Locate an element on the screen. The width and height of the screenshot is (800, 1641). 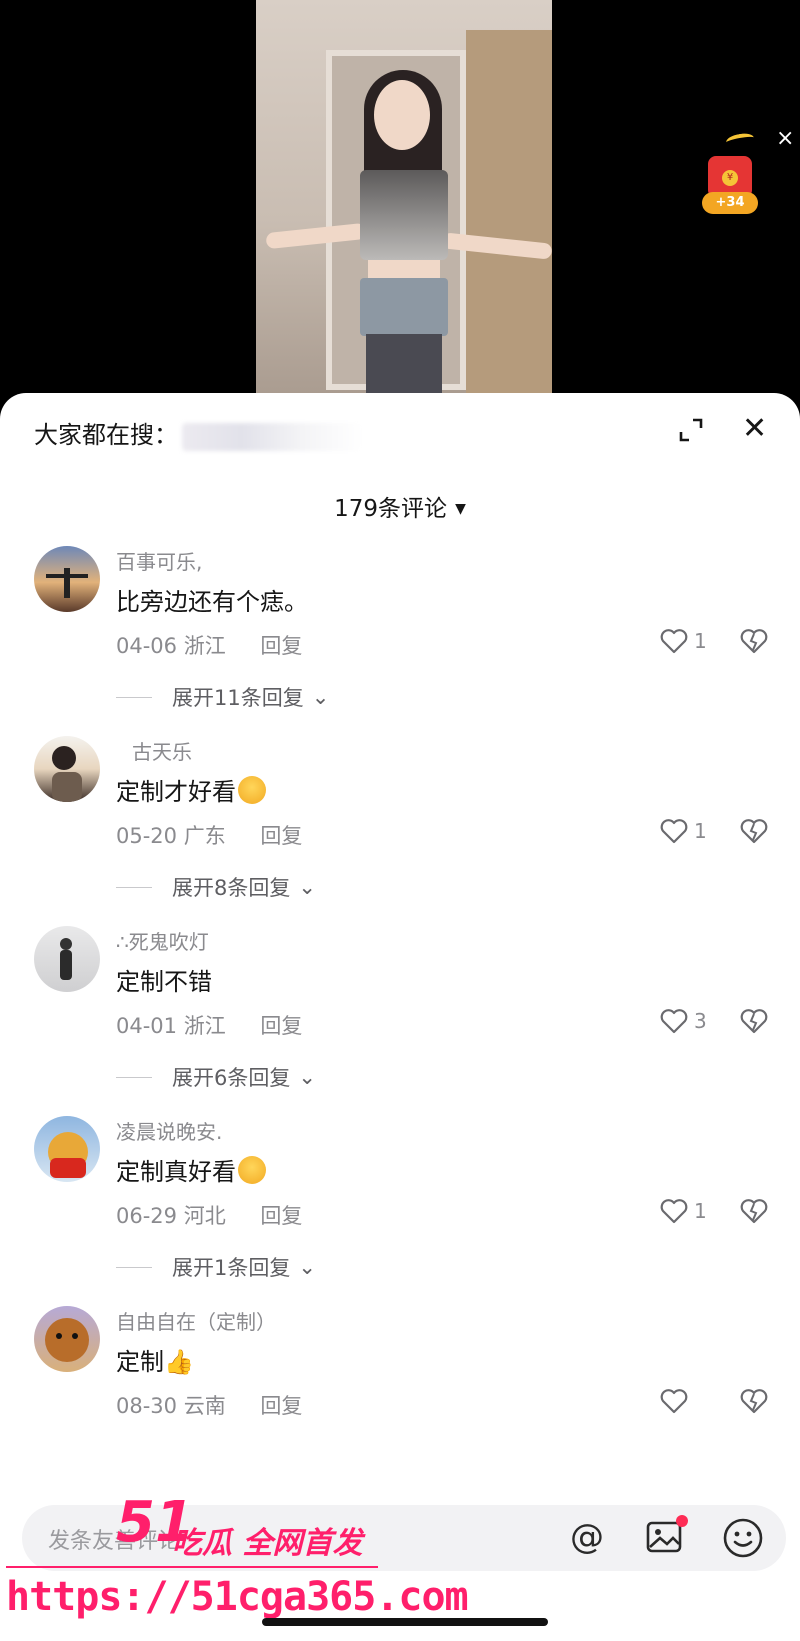
expand-replies-button: 展开6条回复 ⌄ is located at coordinates (216, 1077).